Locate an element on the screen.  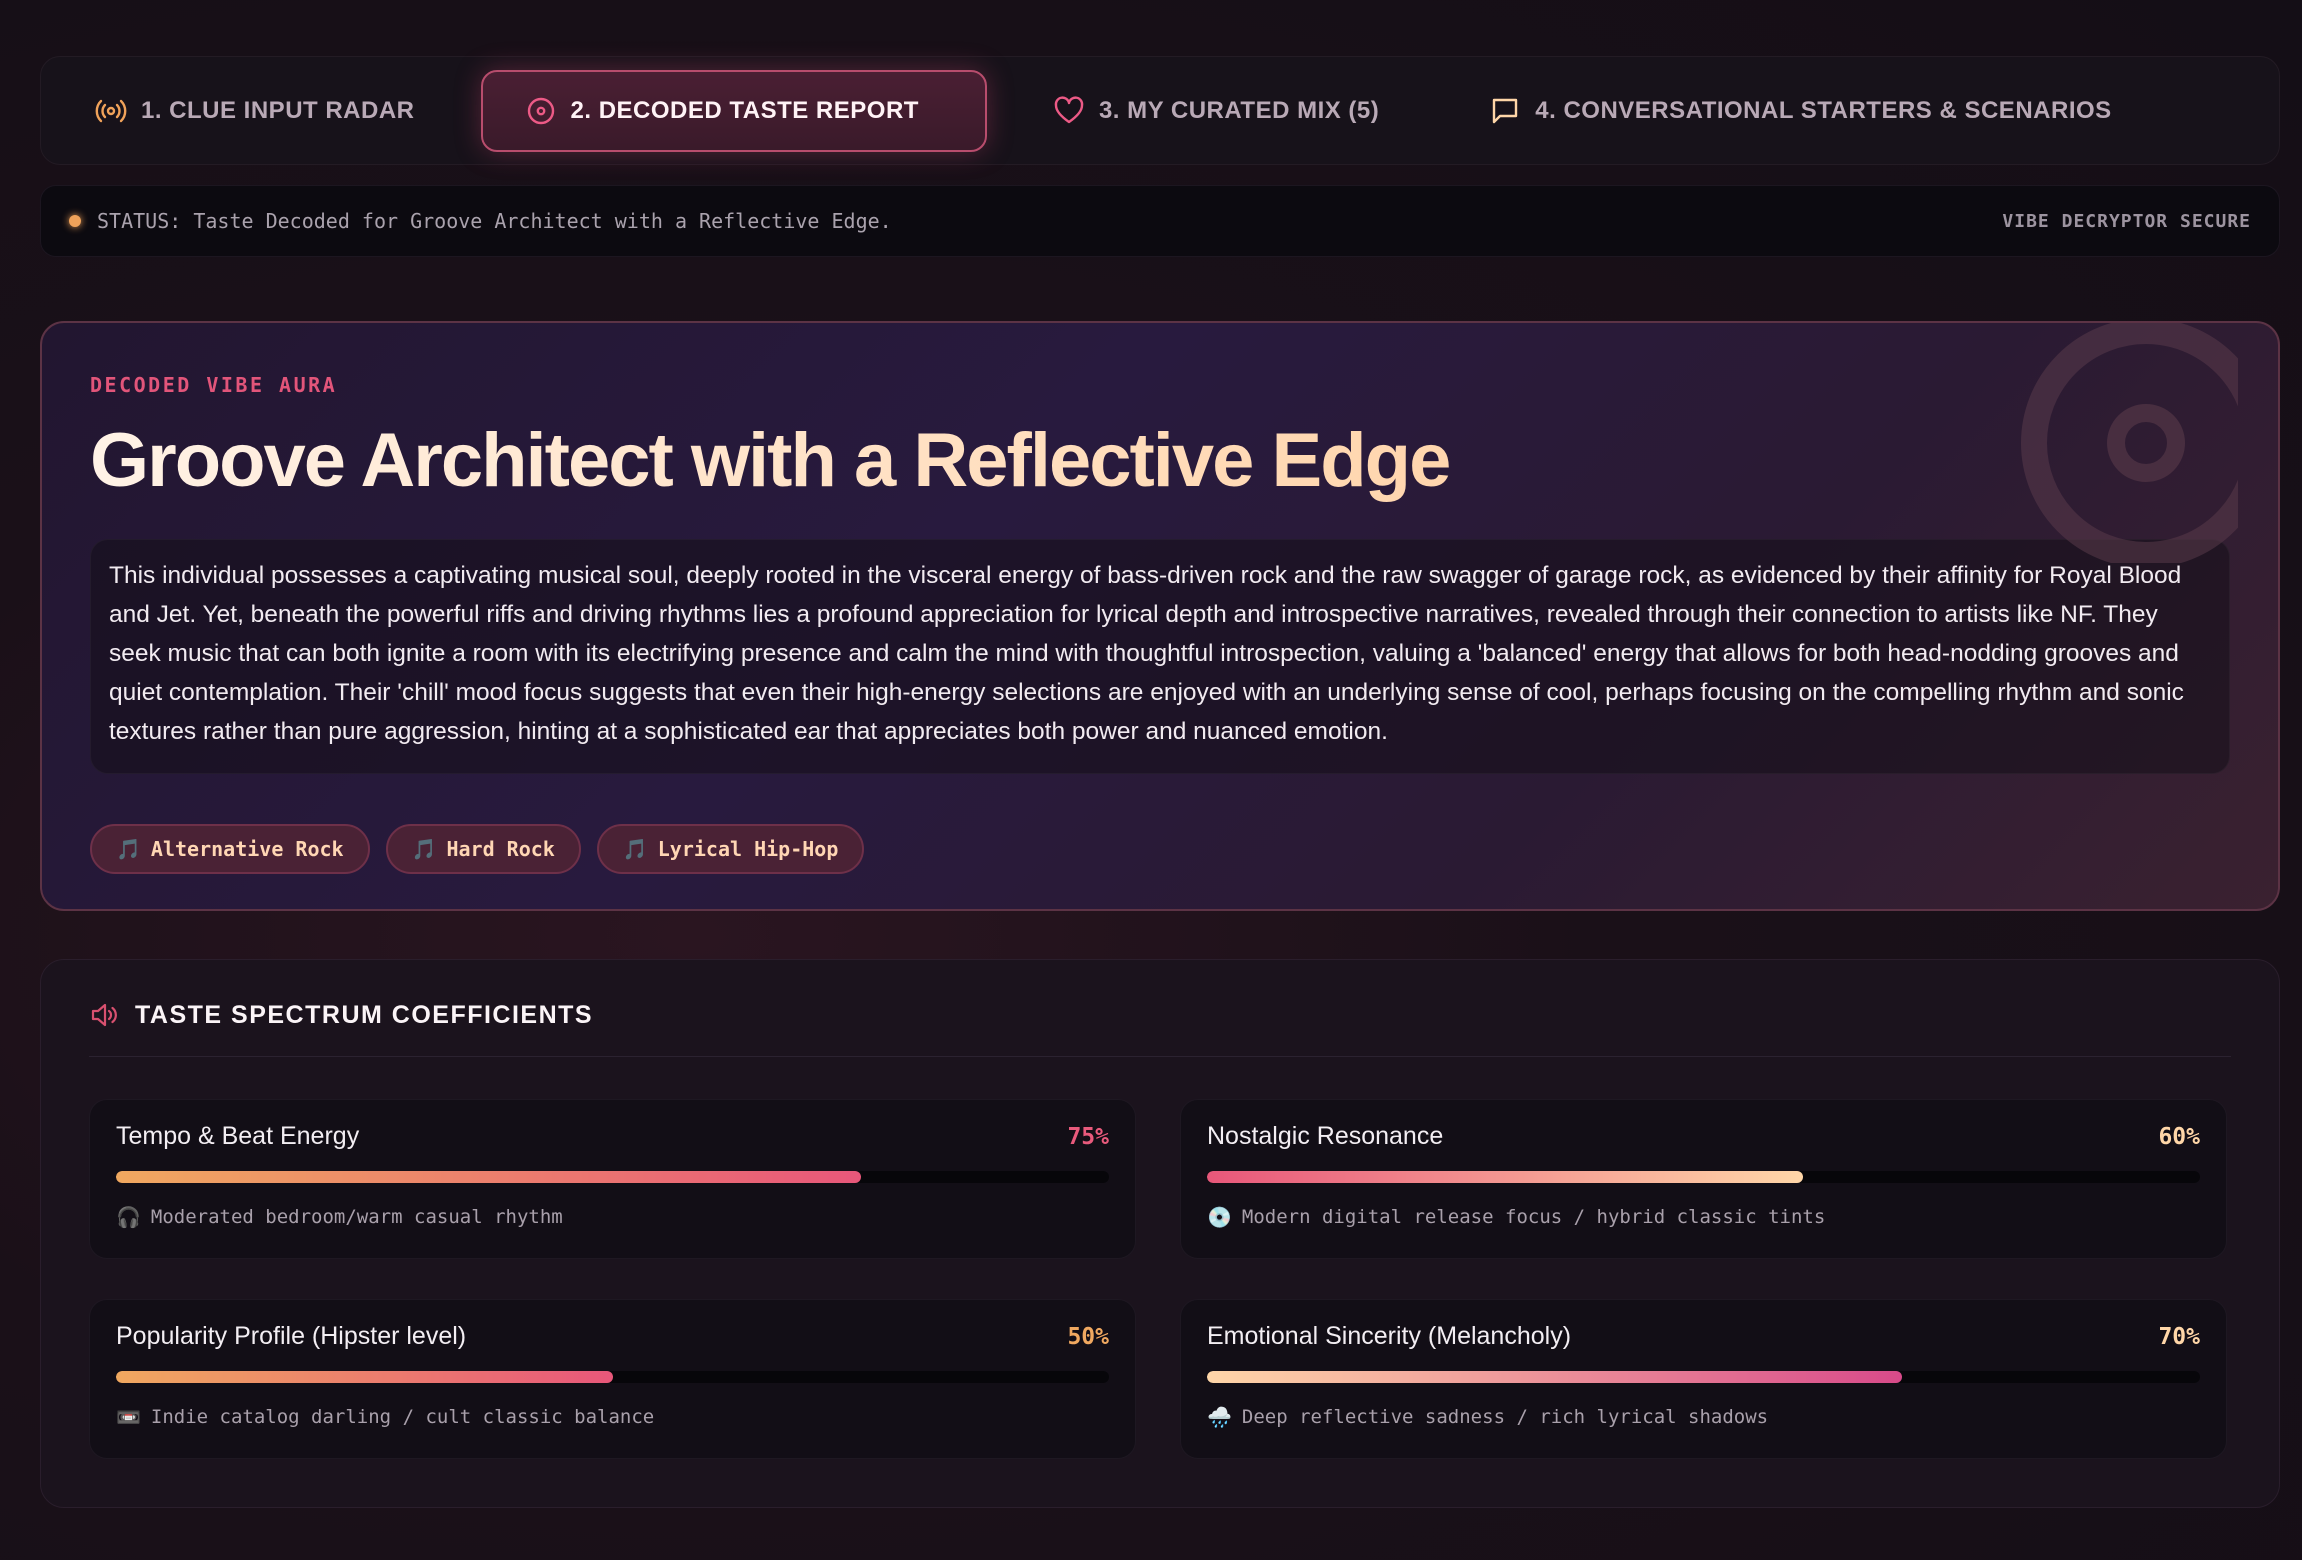
disc-icon is located at coordinates (540, 110).